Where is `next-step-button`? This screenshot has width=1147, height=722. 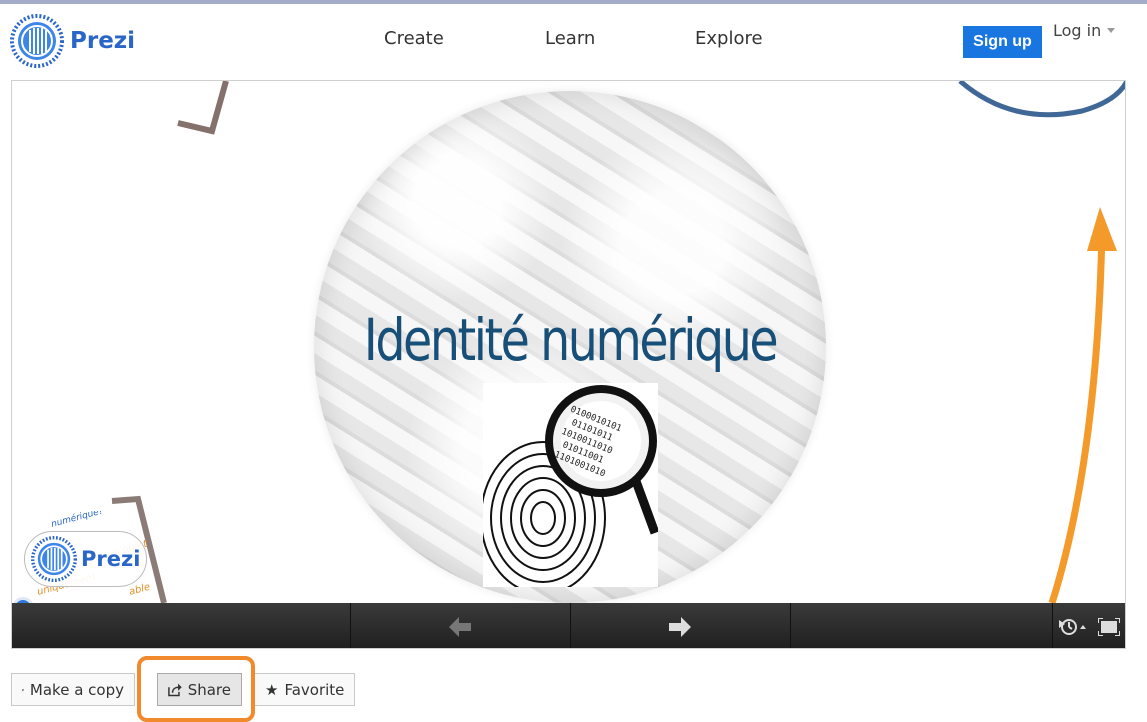 next-step-button is located at coordinates (680, 627).